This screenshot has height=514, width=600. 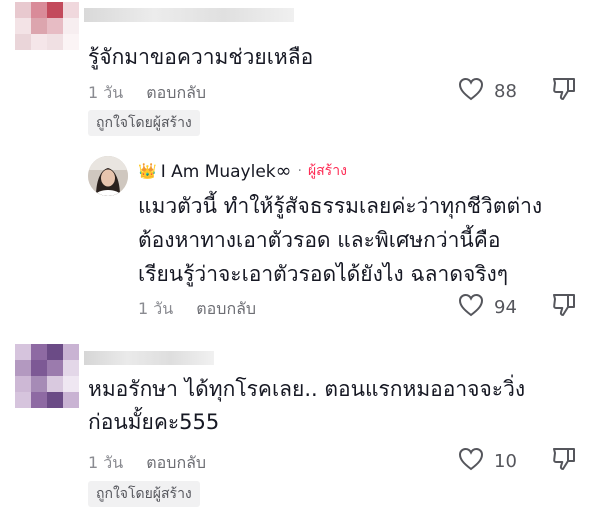 What do you see at coordinates (487, 461) in the screenshot?
I see `like-button: 10` at bounding box center [487, 461].